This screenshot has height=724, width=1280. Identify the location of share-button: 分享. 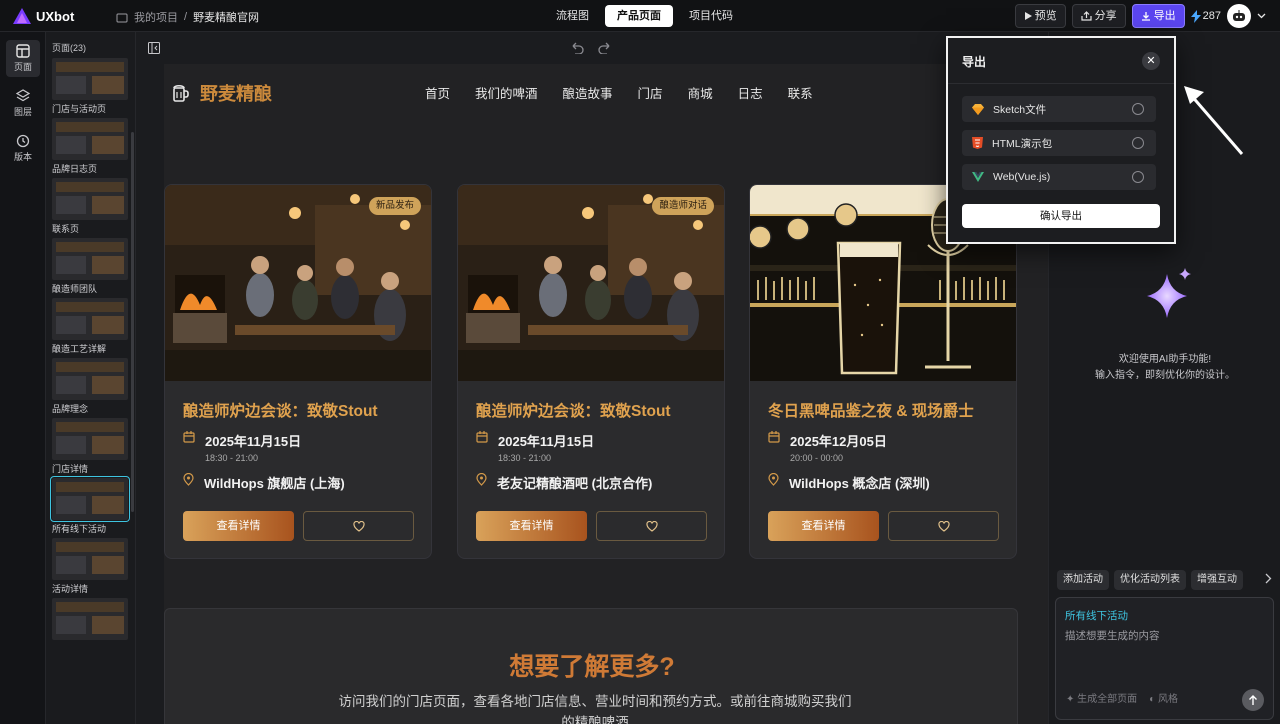
(1098, 16).